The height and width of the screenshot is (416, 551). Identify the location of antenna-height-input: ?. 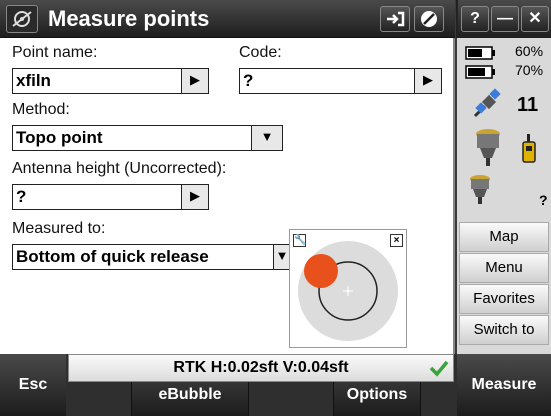
(97, 197).